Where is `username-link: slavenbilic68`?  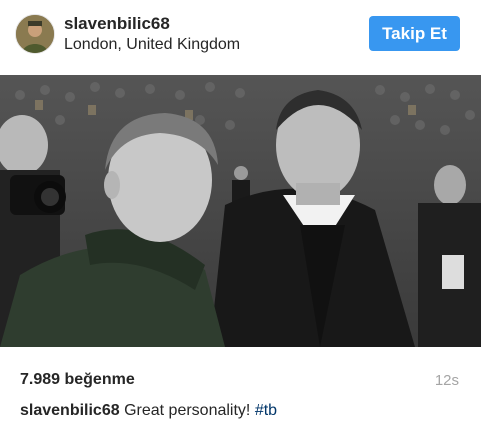 username-link: slavenbilic68 is located at coordinates (117, 24).